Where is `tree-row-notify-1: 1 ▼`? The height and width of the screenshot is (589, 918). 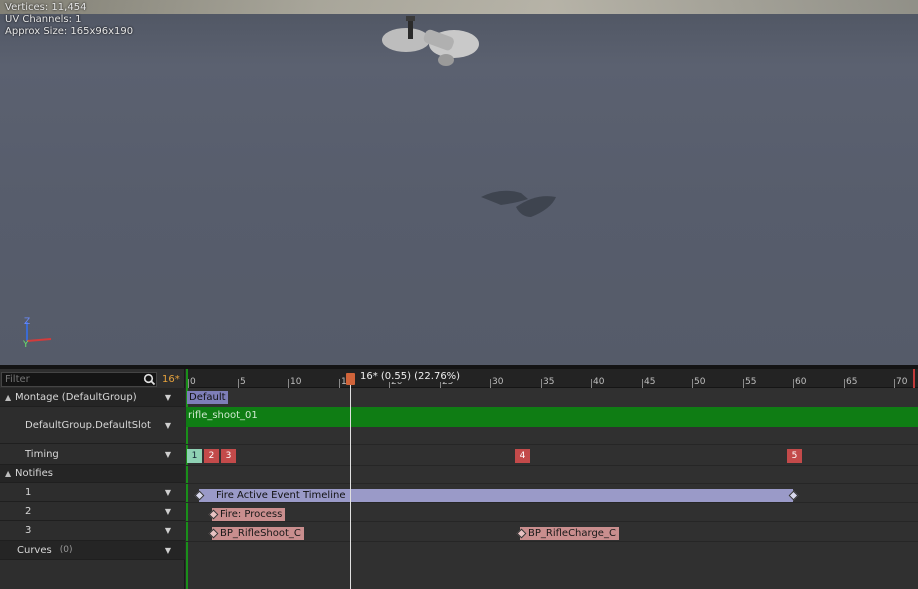 tree-row-notify-1: 1 ▼ is located at coordinates (92, 492).